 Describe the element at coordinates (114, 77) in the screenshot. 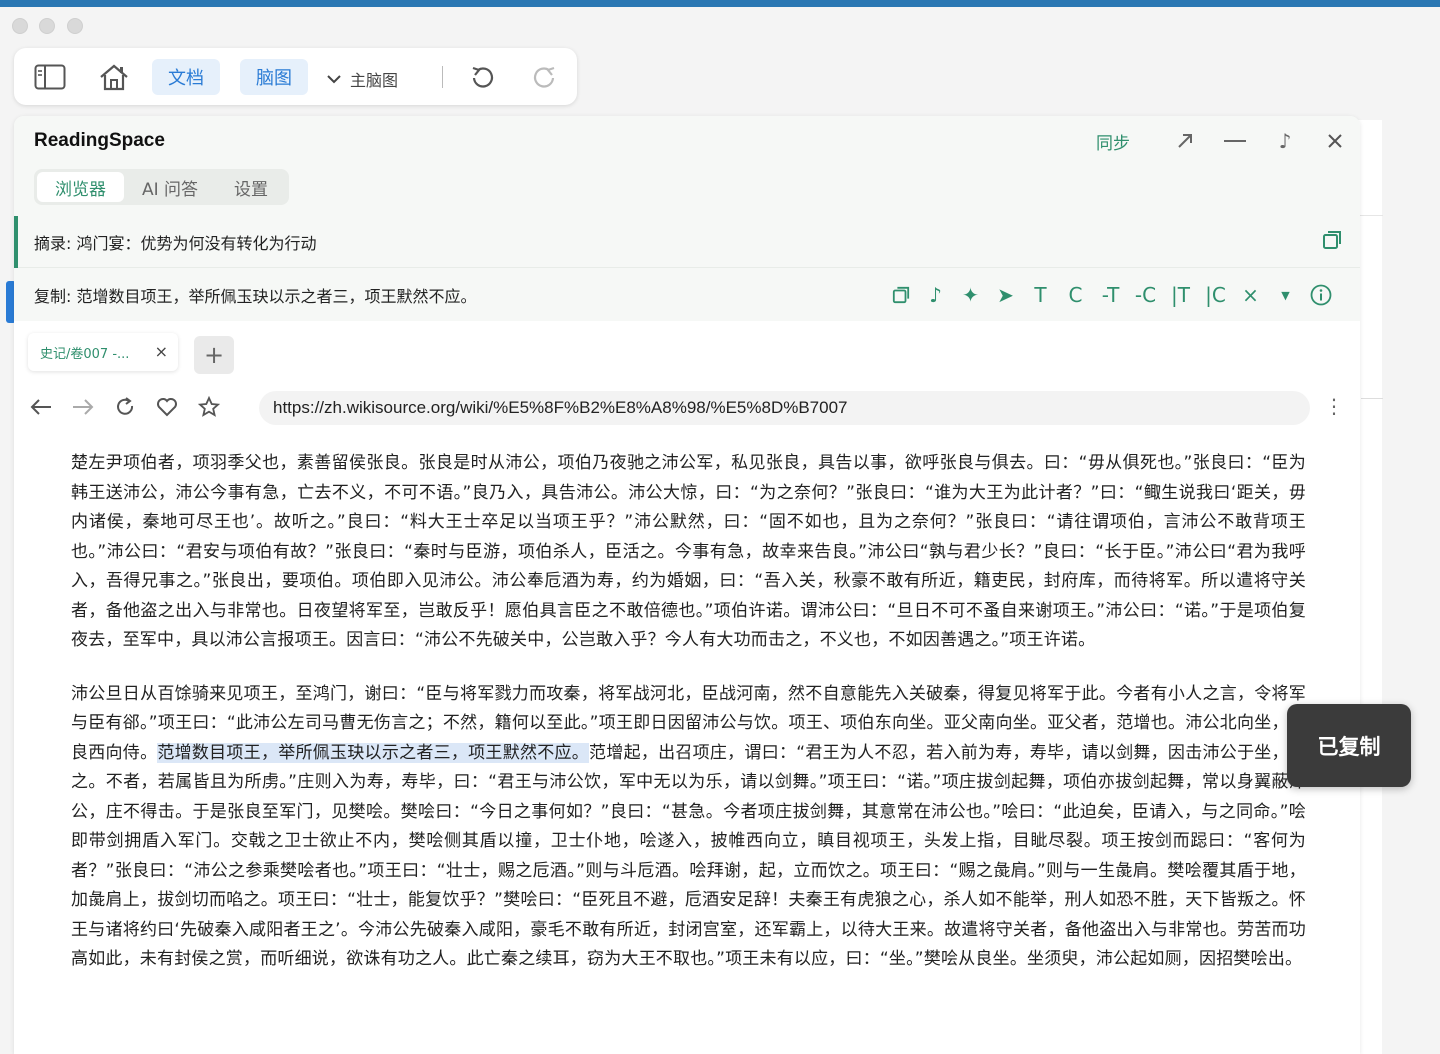

I see `home-icon` at that location.